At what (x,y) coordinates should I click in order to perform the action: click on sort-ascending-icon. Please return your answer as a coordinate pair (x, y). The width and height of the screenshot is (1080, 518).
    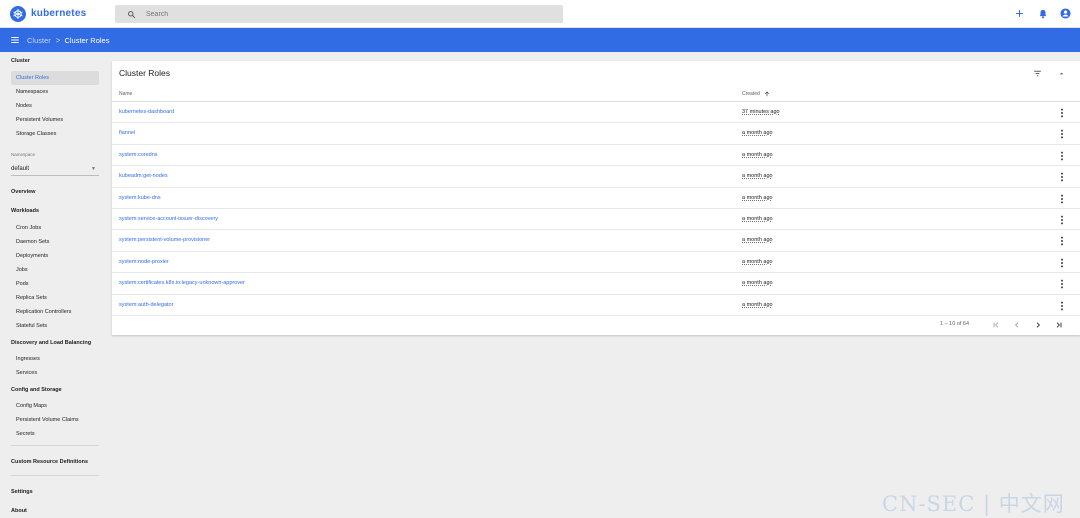
    Looking at the image, I should click on (767, 94).